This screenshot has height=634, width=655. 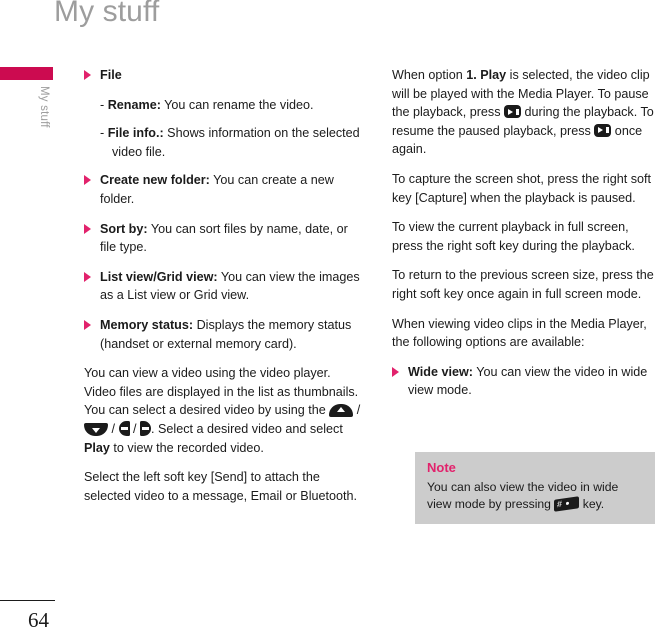 What do you see at coordinates (223, 75) in the screenshot?
I see `list-item-file: File` at bounding box center [223, 75].